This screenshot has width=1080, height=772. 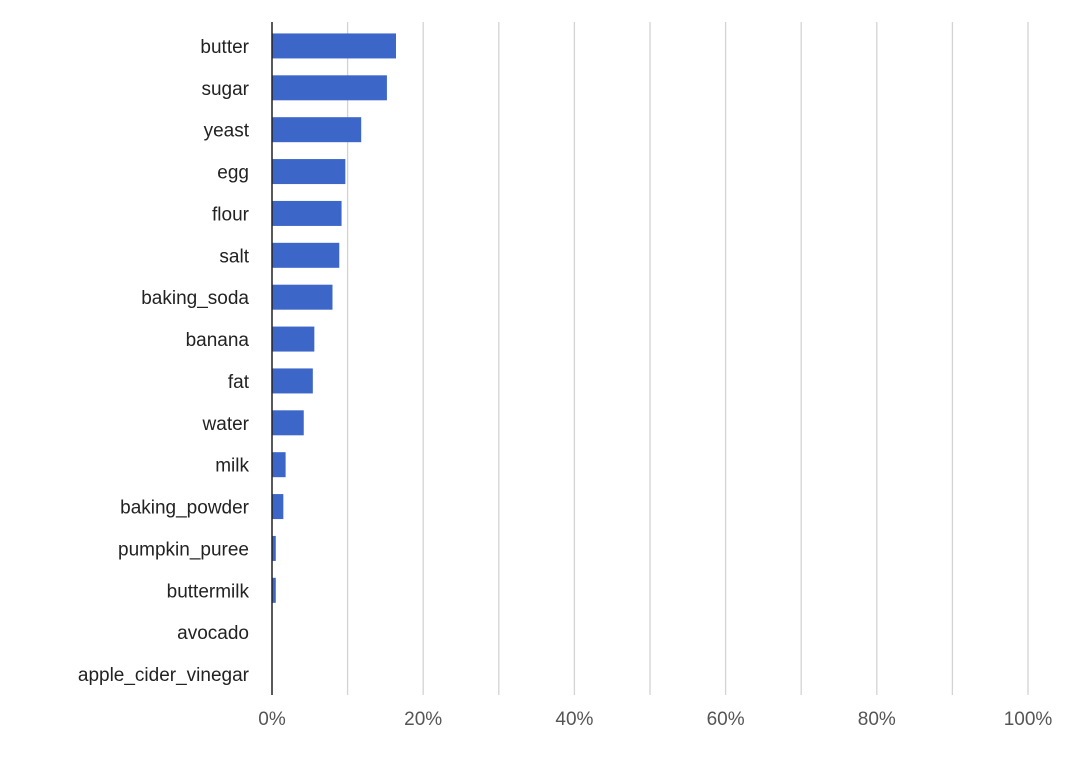 I want to click on category-label: egg, so click(x=233, y=173).